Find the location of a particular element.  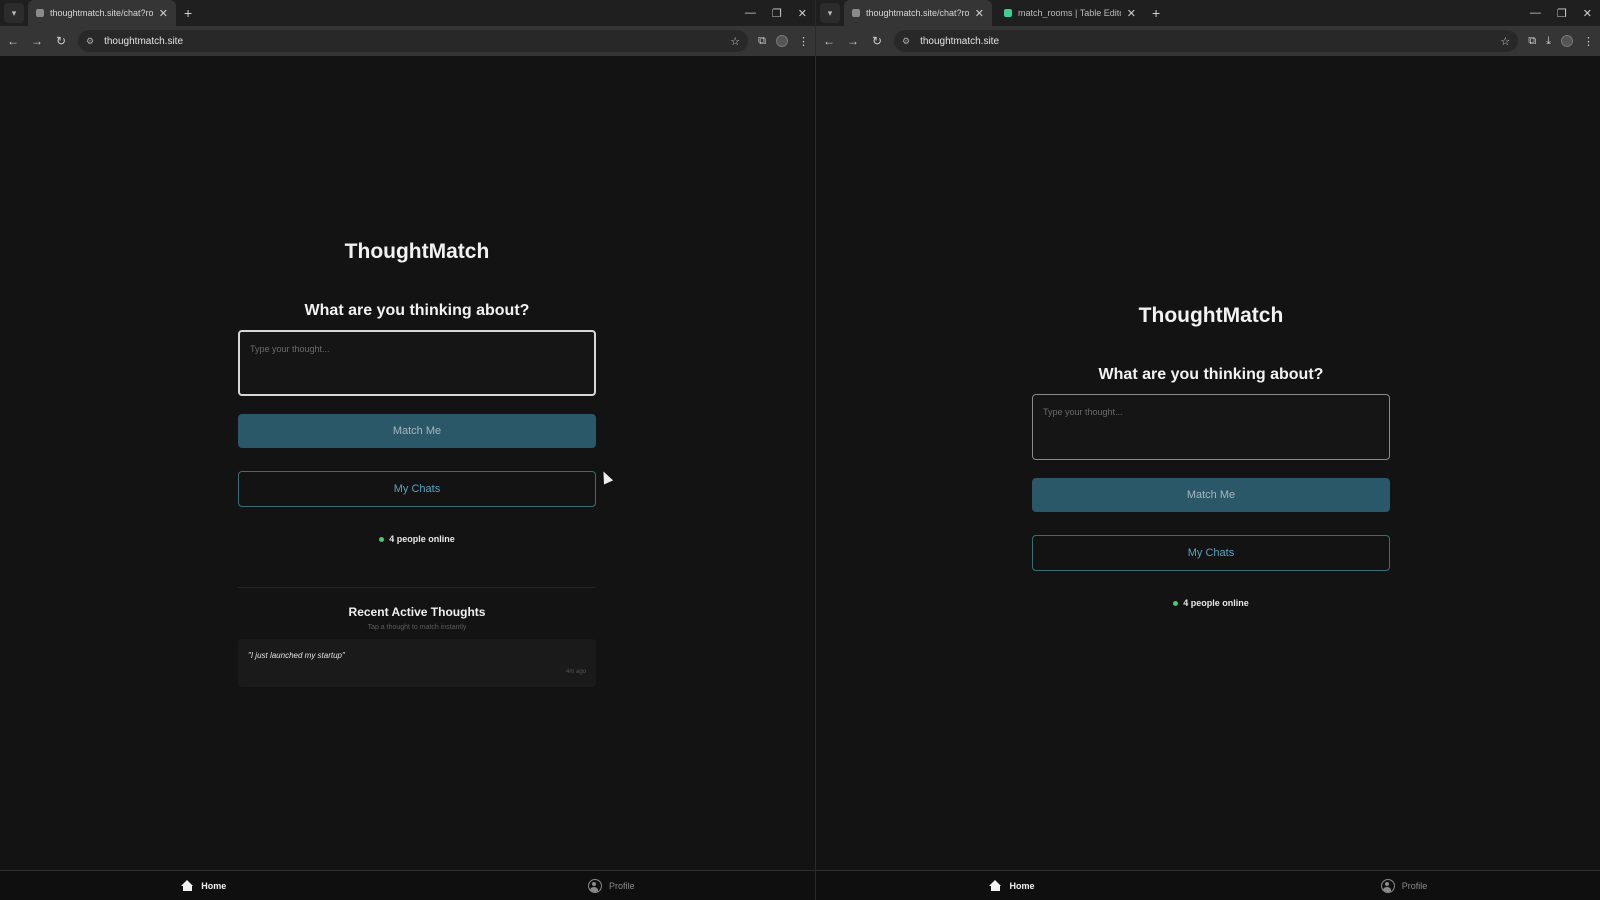

tab-table-editor: match_rooms | Table Editor | Th ✕ is located at coordinates (1070, 13).